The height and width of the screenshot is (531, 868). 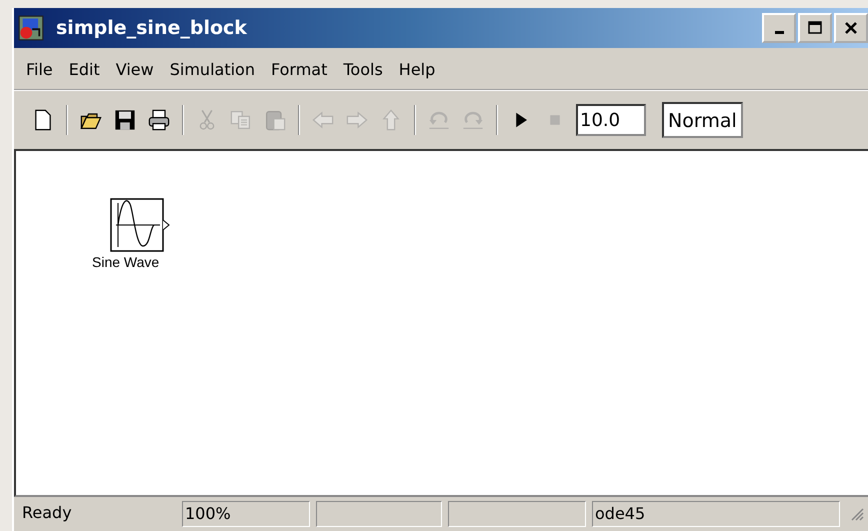 I want to click on maximize-icon, so click(x=815, y=28).